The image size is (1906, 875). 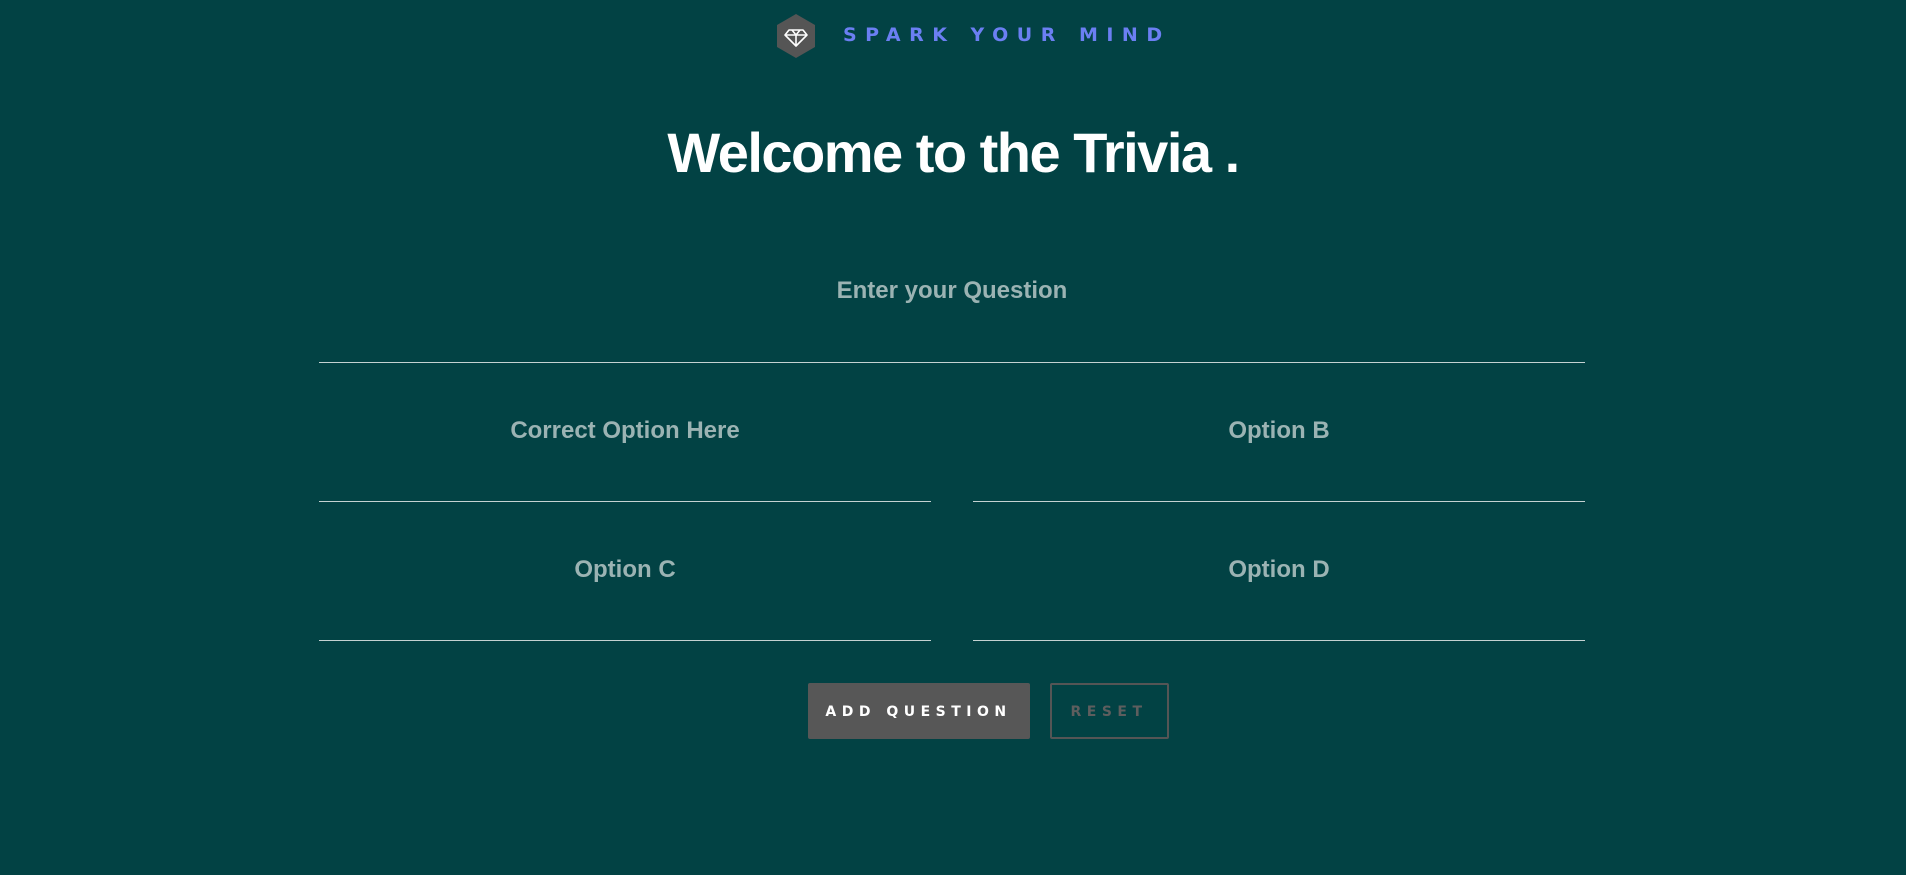 I want to click on brand-name: SPARK YOUR MIND, so click(x=1007, y=35).